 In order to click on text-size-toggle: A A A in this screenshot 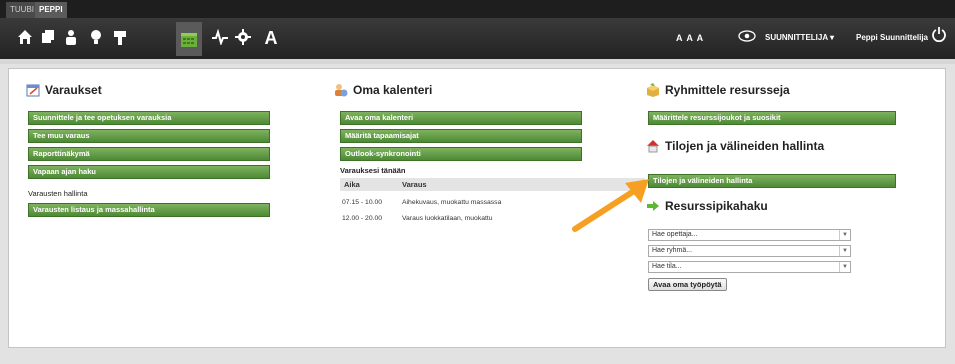, I will do `click(690, 38)`.